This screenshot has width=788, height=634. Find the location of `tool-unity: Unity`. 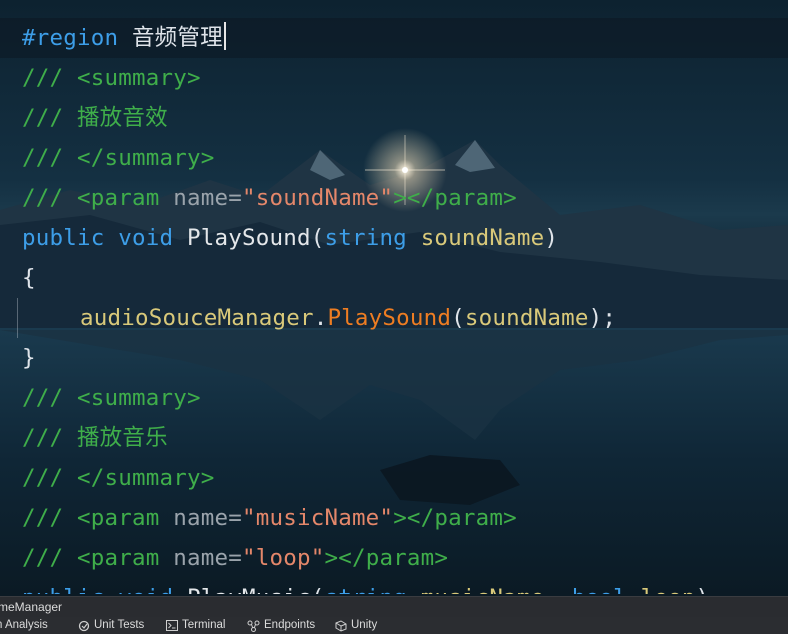

tool-unity: Unity is located at coordinates (356, 625).